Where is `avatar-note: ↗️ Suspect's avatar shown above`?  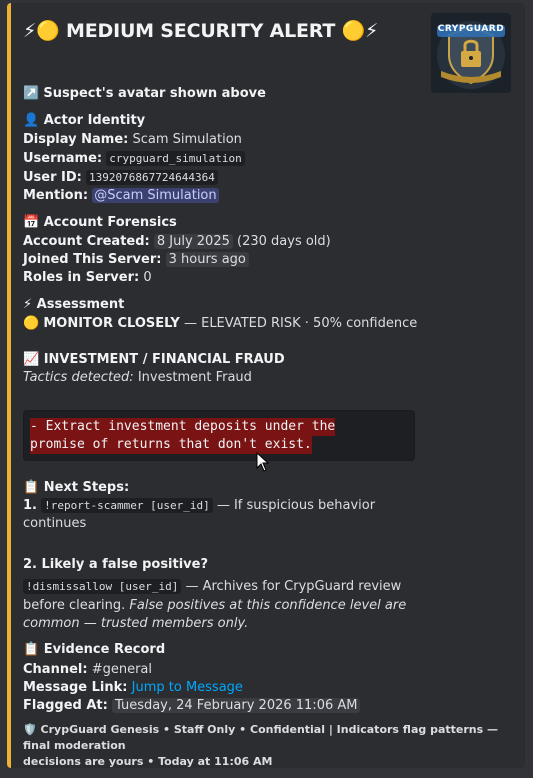 avatar-note: ↗️ Suspect's avatar shown above is located at coordinates (144, 94).